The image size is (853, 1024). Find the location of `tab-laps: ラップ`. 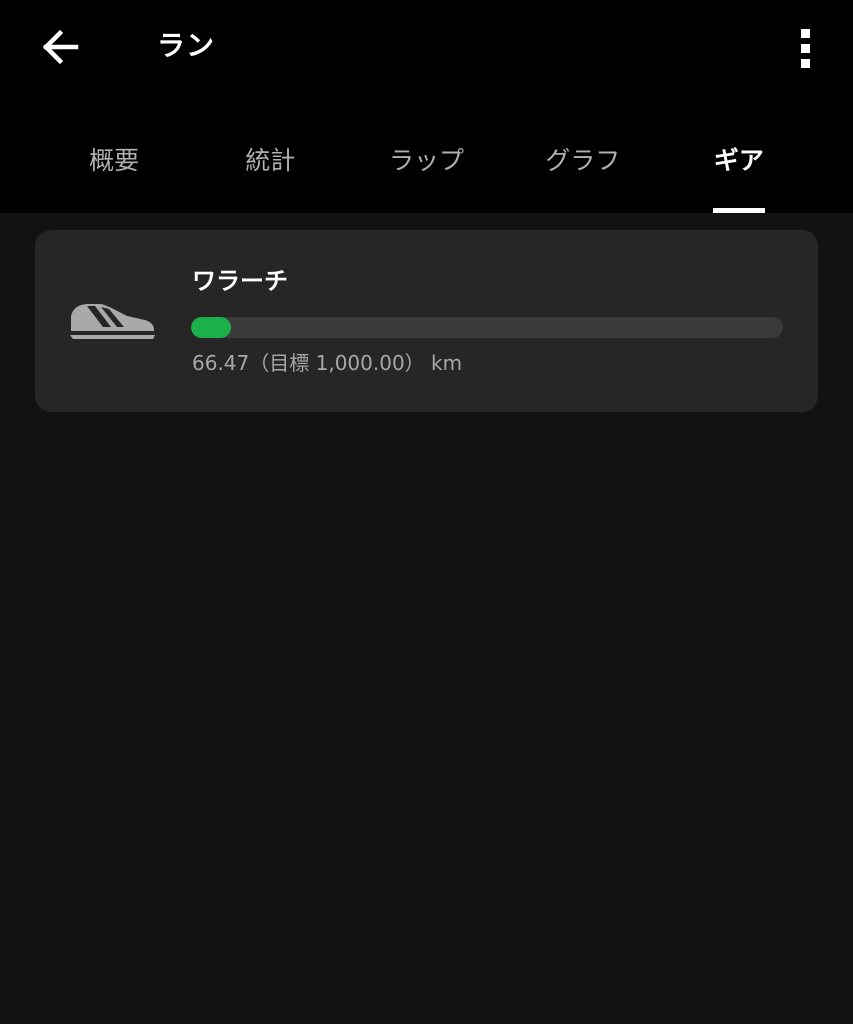

tab-laps: ラップ is located at coordinates (426, 171).